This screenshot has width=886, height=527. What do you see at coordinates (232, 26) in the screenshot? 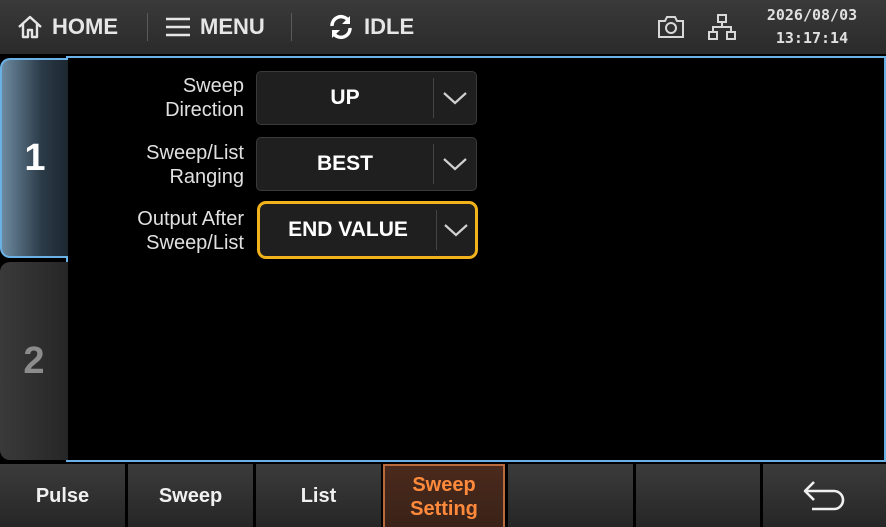
I see `menu-label: MENU` at bounding box center [232, 26].